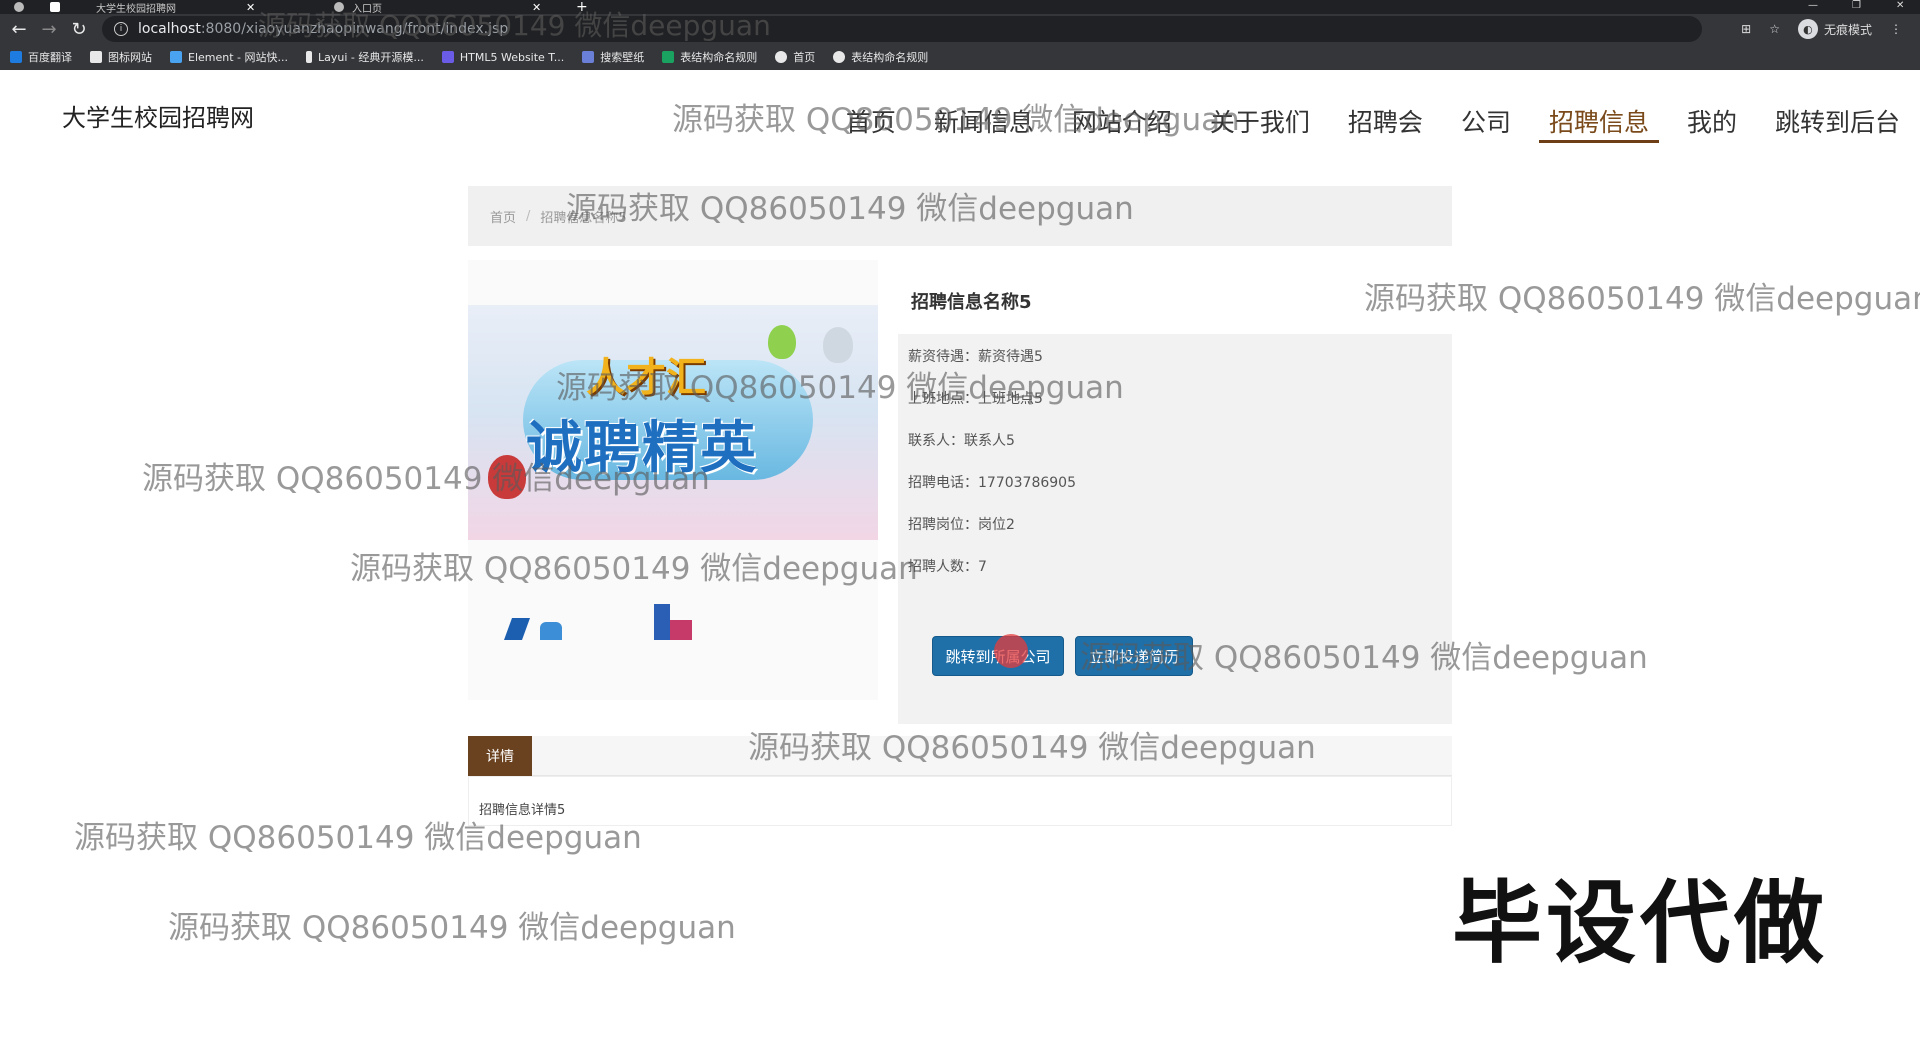 The image size is (1920, 1056). What do you see at coordinates (121, 29) in the screenshot?
I see `site-info-icon: i` at bounding box center [121, 29].